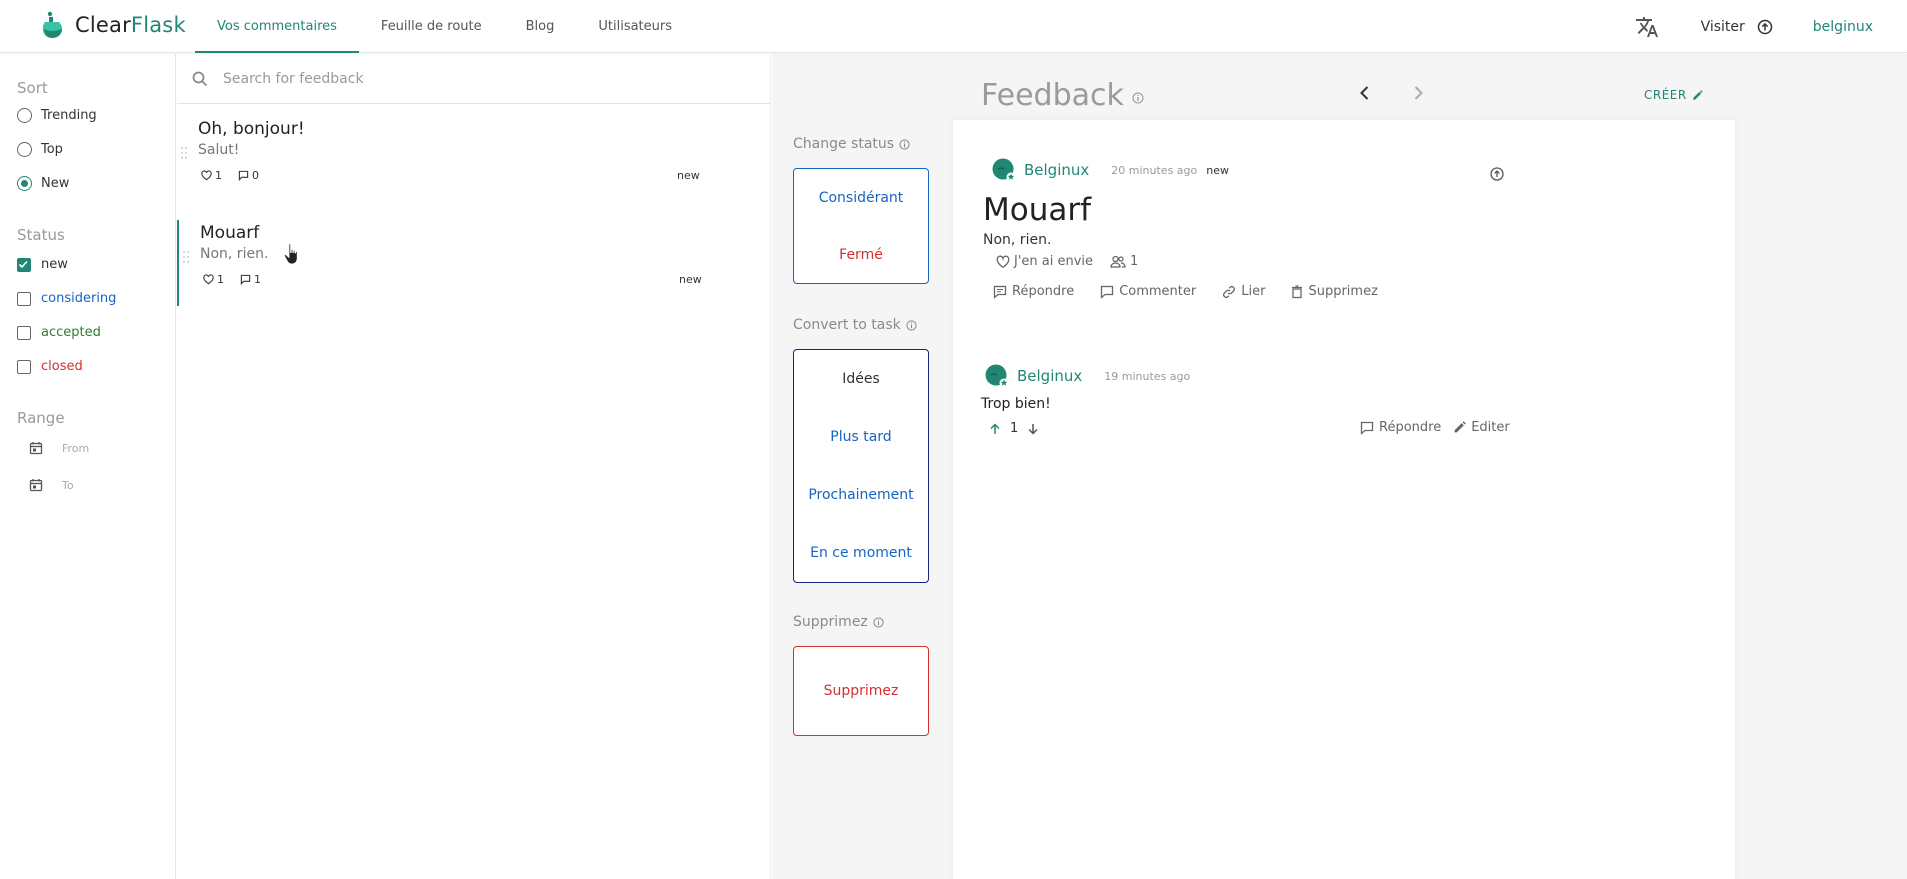  I want to click on status-new: new, so click(42, 264).